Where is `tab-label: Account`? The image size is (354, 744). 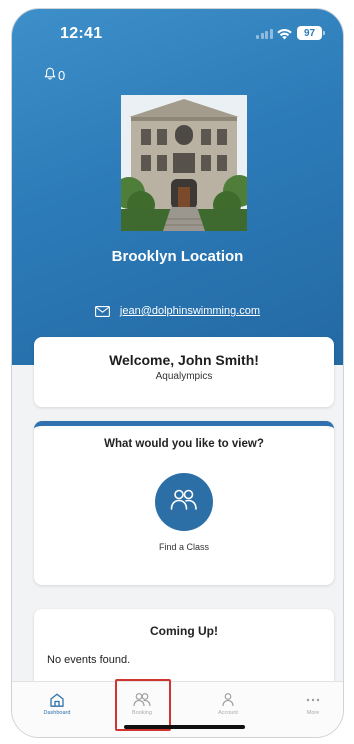
tab-label: Account is located at coordinates (228, 713).